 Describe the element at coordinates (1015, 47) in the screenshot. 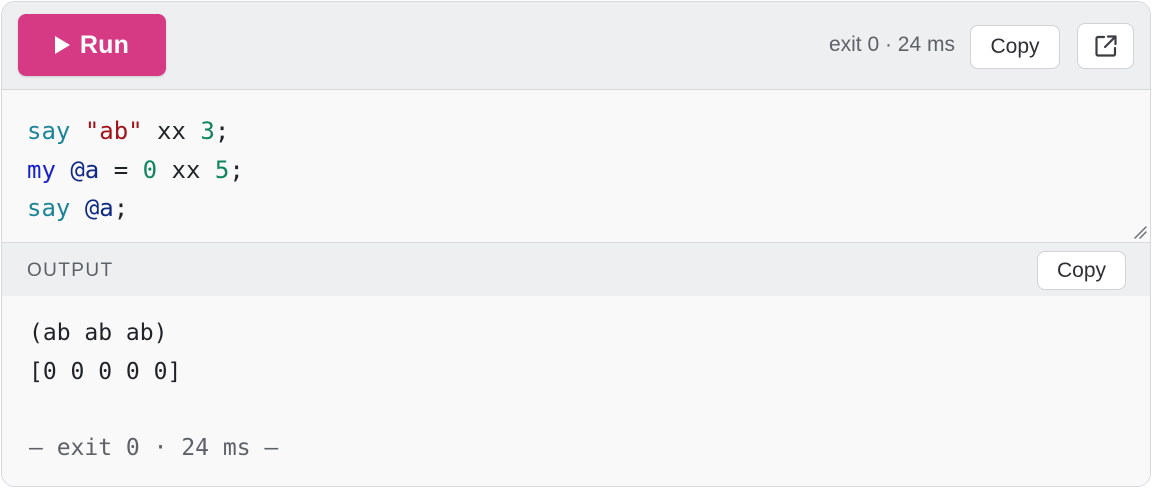

I see `copy-code-button: Copy` at that location.